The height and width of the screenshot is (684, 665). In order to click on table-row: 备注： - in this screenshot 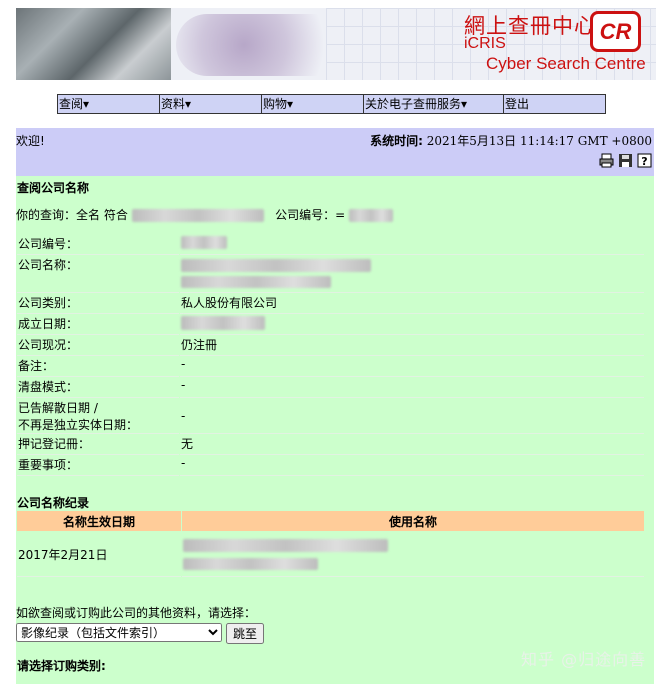, I will do `click(330, 367)`.